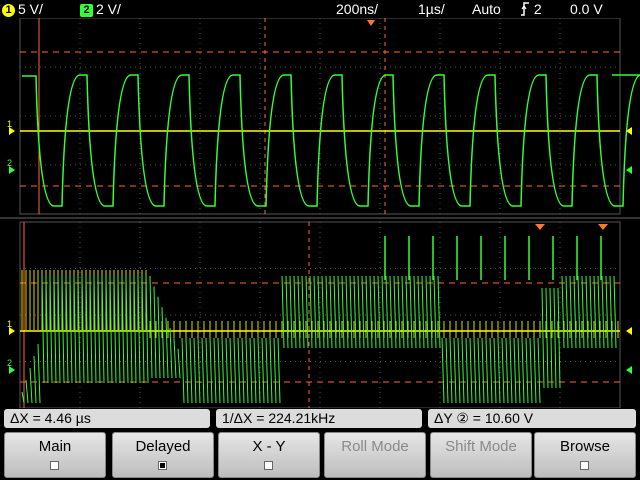 Image resolution: width=640 pixels, height=480 pixels. I want to click on xy-label: X - Y, so click(269, 446).